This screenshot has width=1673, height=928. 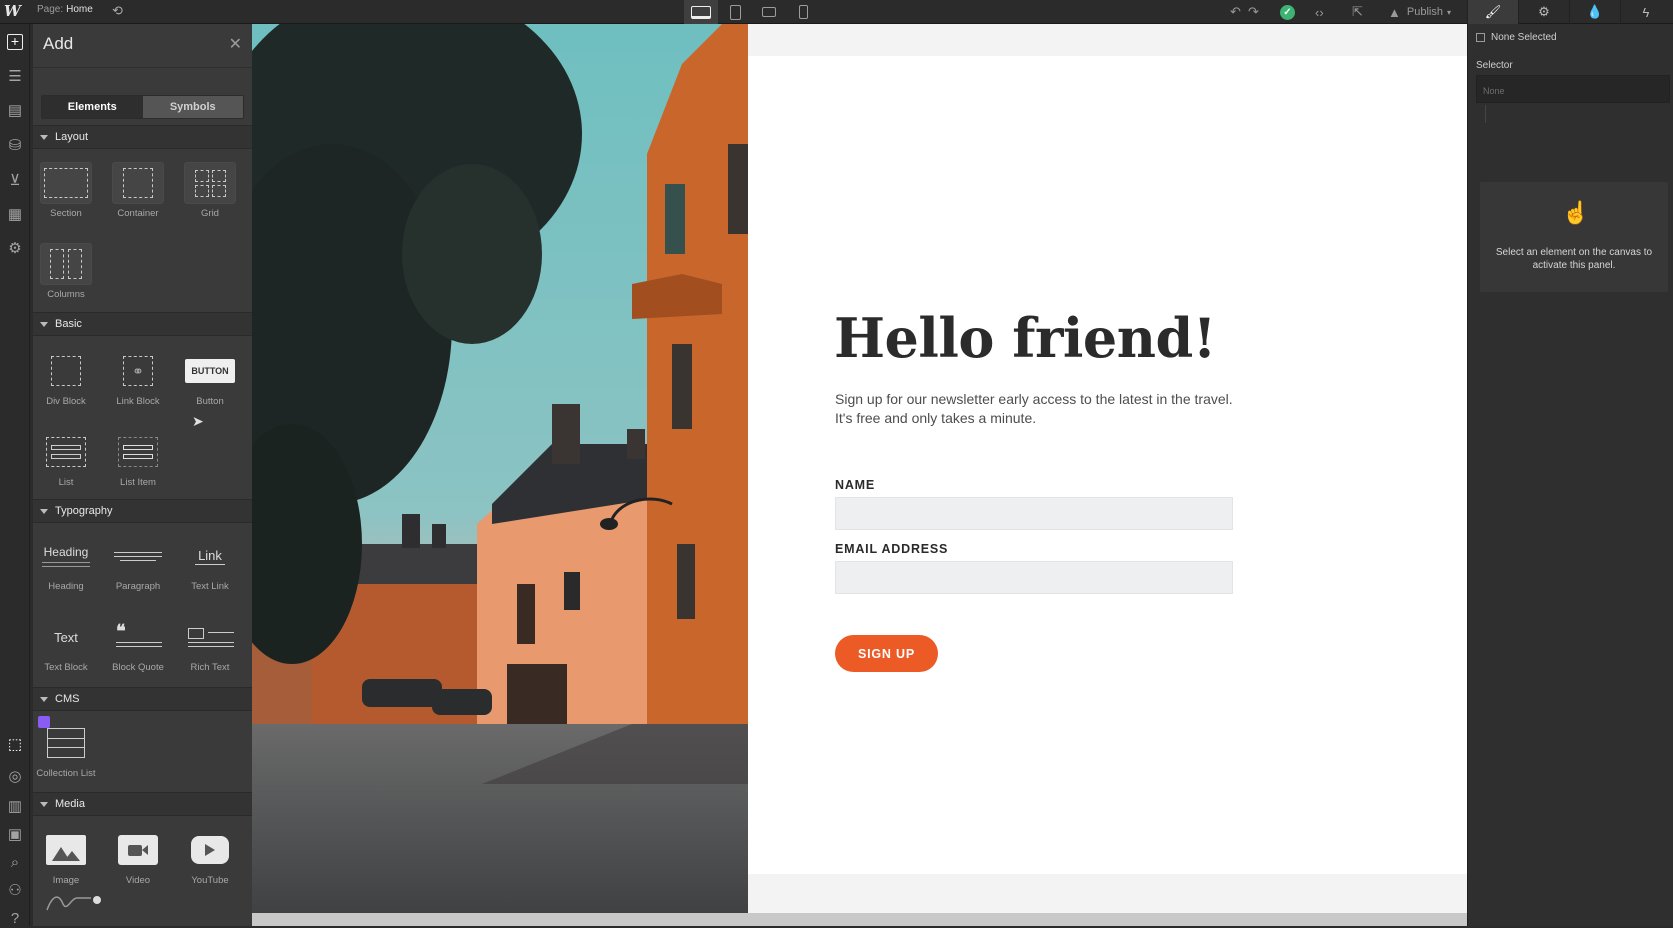 What do you see at coordinates (235, 44) in the screenshot?
I see `close-icon: ✕` at bounding box center [235, 44].